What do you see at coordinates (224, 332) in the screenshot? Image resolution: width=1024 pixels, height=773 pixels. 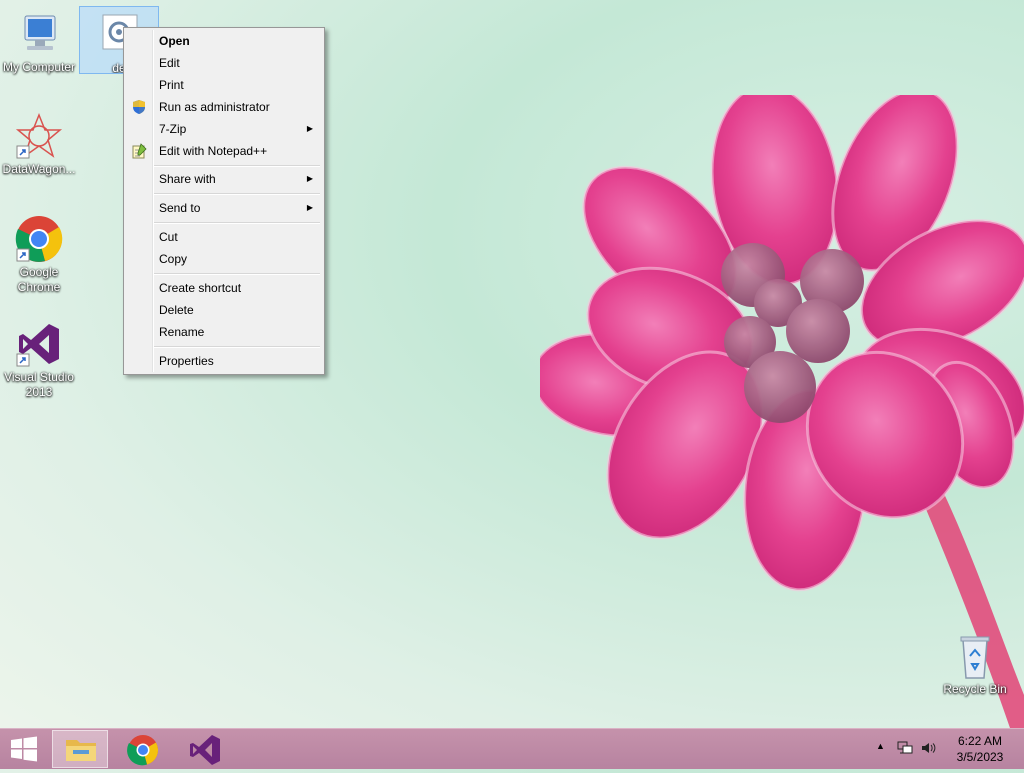 I see `menu-item-rename: Rename` at bounding box center [224, 332].